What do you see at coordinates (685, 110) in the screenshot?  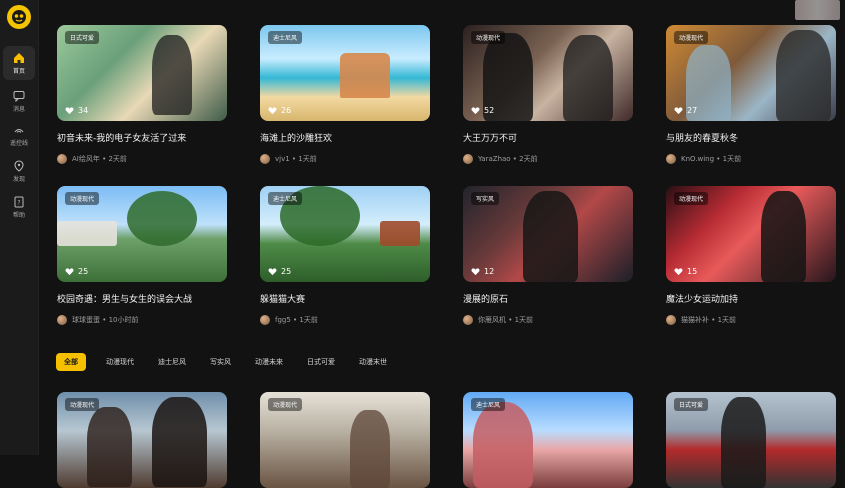 I see `like-count: 27` at bounding box center [685, 110].